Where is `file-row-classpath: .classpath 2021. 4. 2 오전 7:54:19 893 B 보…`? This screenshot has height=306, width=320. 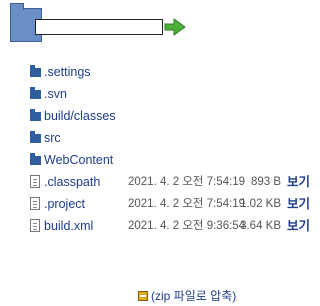 file-row-classpath: .classpath 2021. 4. 2 오전 7:54:19 893 B 보… is located at coordinates (172, 183).